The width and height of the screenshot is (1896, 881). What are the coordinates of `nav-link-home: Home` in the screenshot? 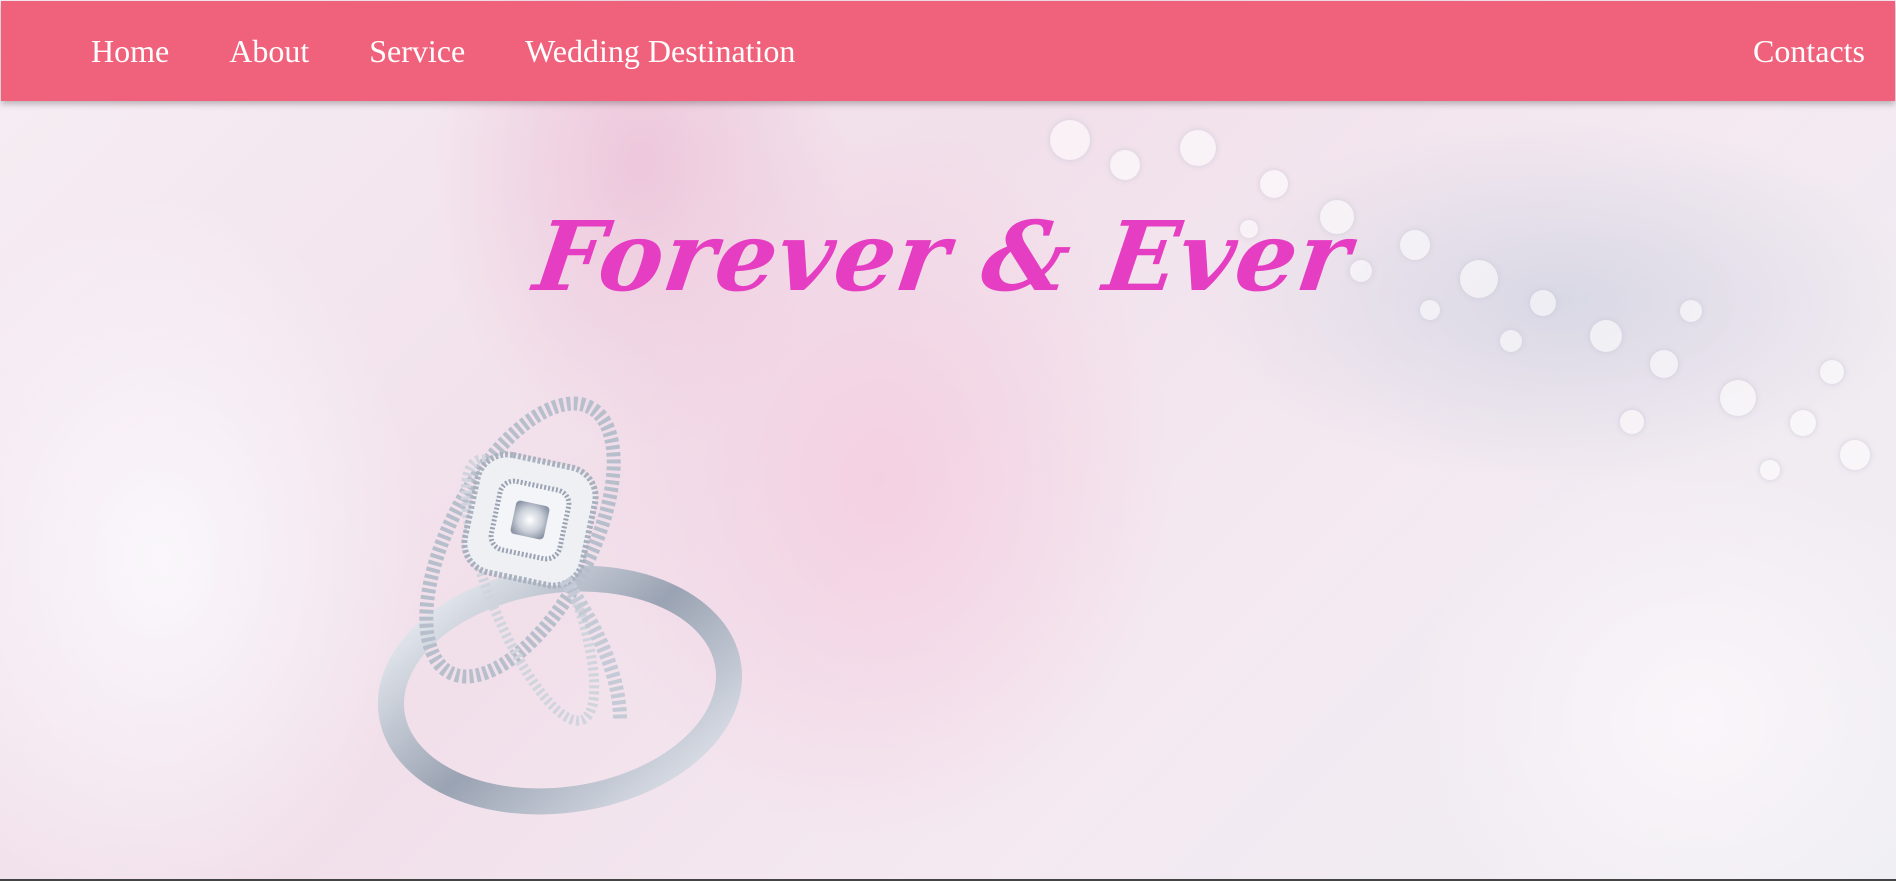 It's located at (130, 51).